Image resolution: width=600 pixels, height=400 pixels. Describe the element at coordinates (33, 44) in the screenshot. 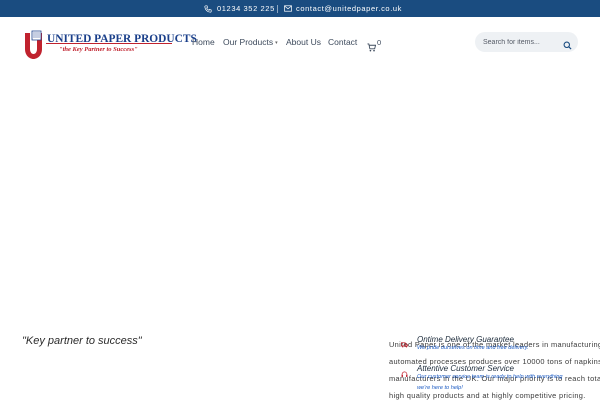

I see `logo-mark` at that location.